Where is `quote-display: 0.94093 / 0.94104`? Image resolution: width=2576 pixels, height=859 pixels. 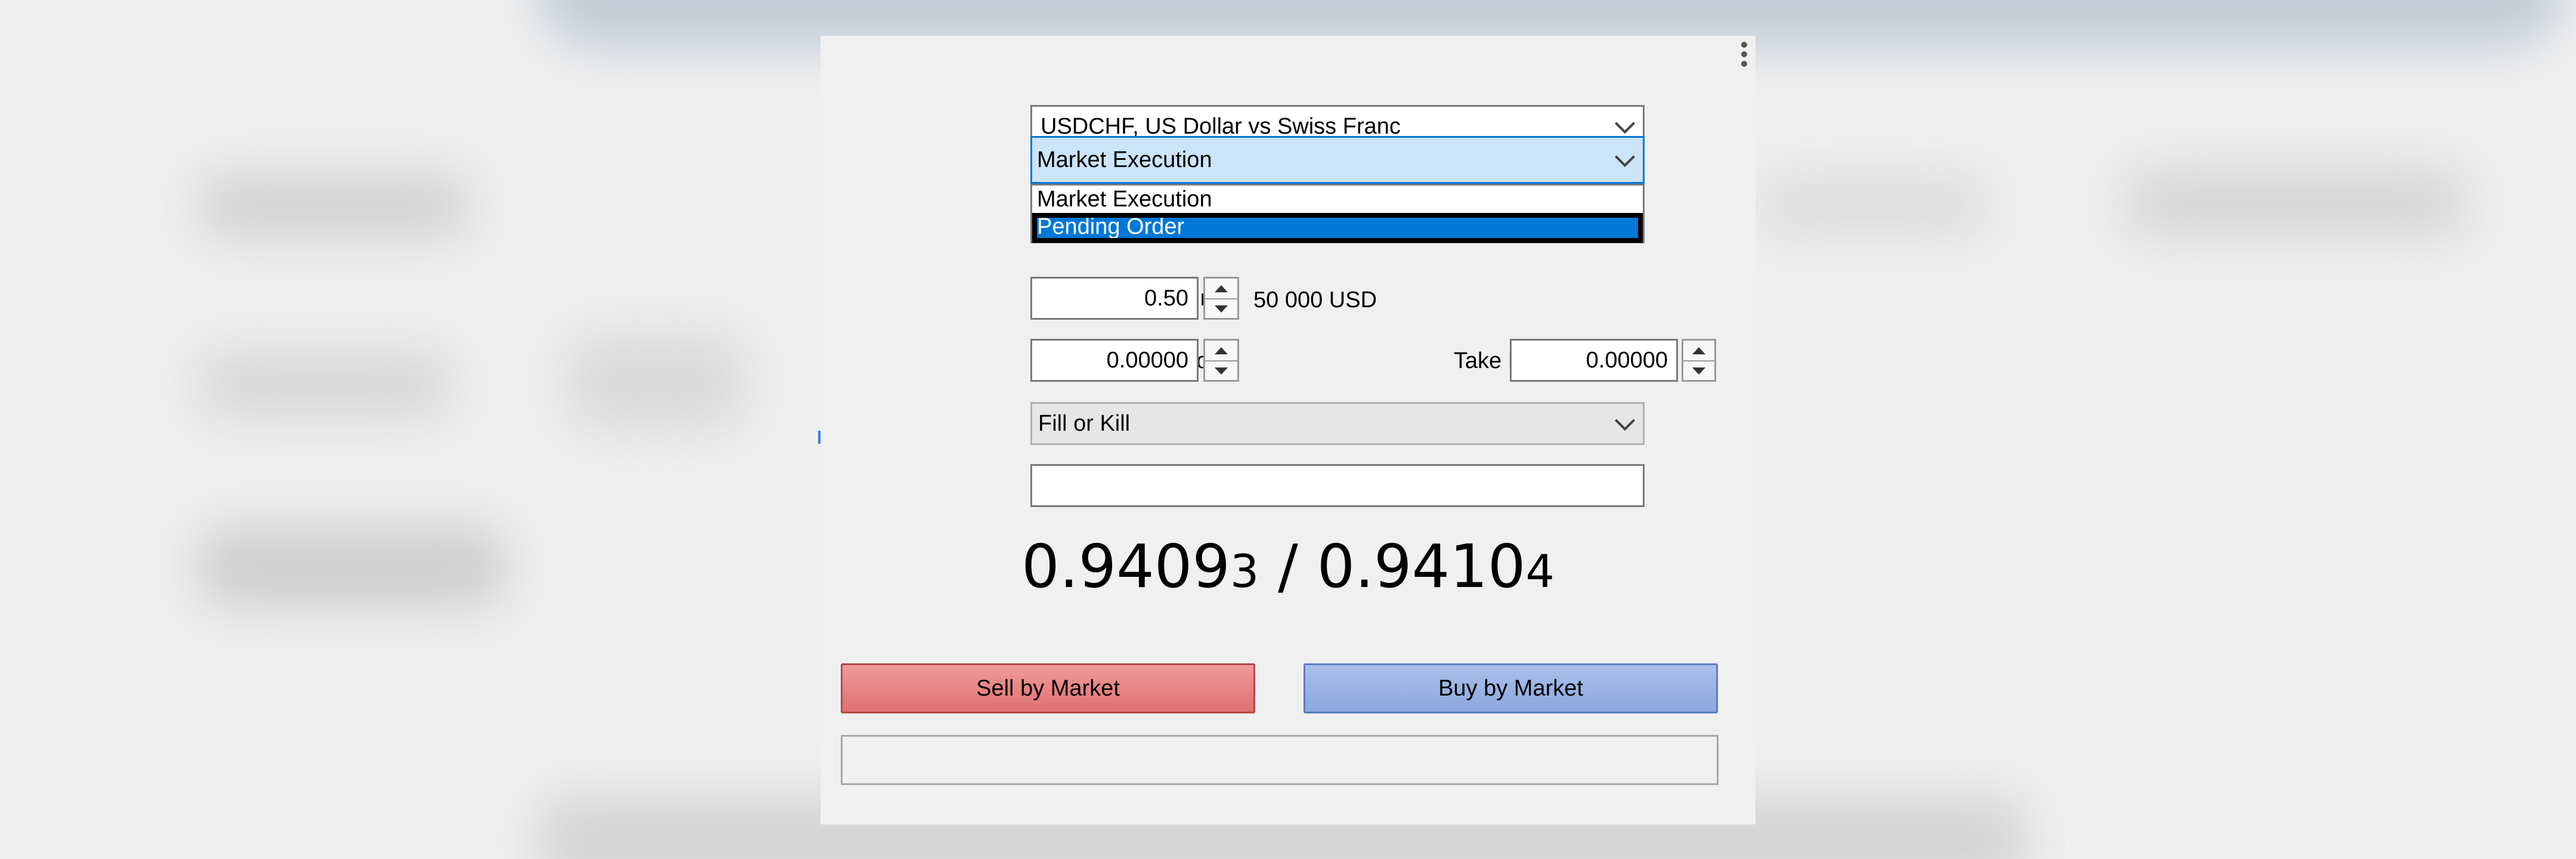 quote-display: 0.94093 / 0.94104 is located at coordinates (1288, 569).